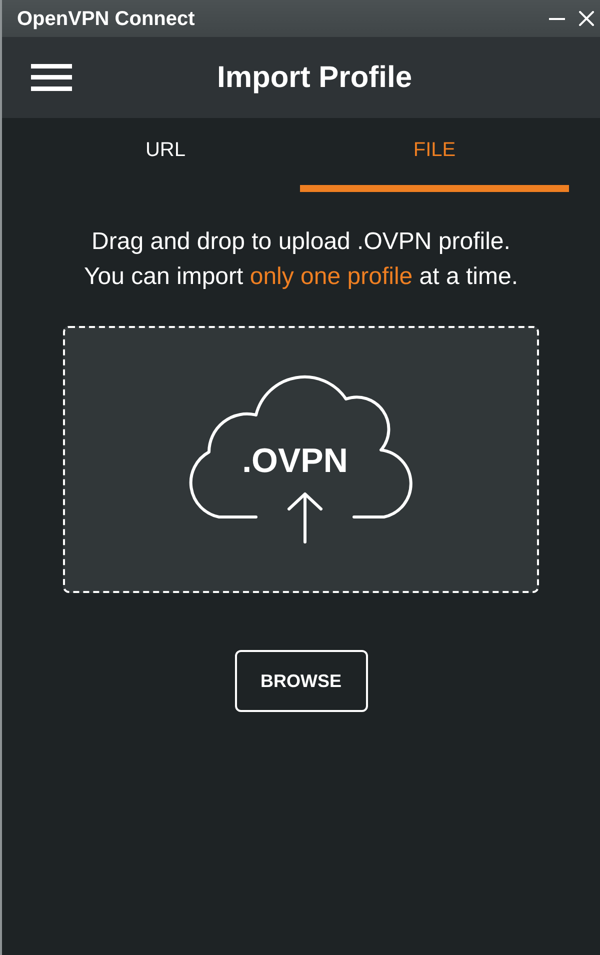 The height and width of the screenshot is (955, 600). I want to click on menu-icon, so click(51, 77).